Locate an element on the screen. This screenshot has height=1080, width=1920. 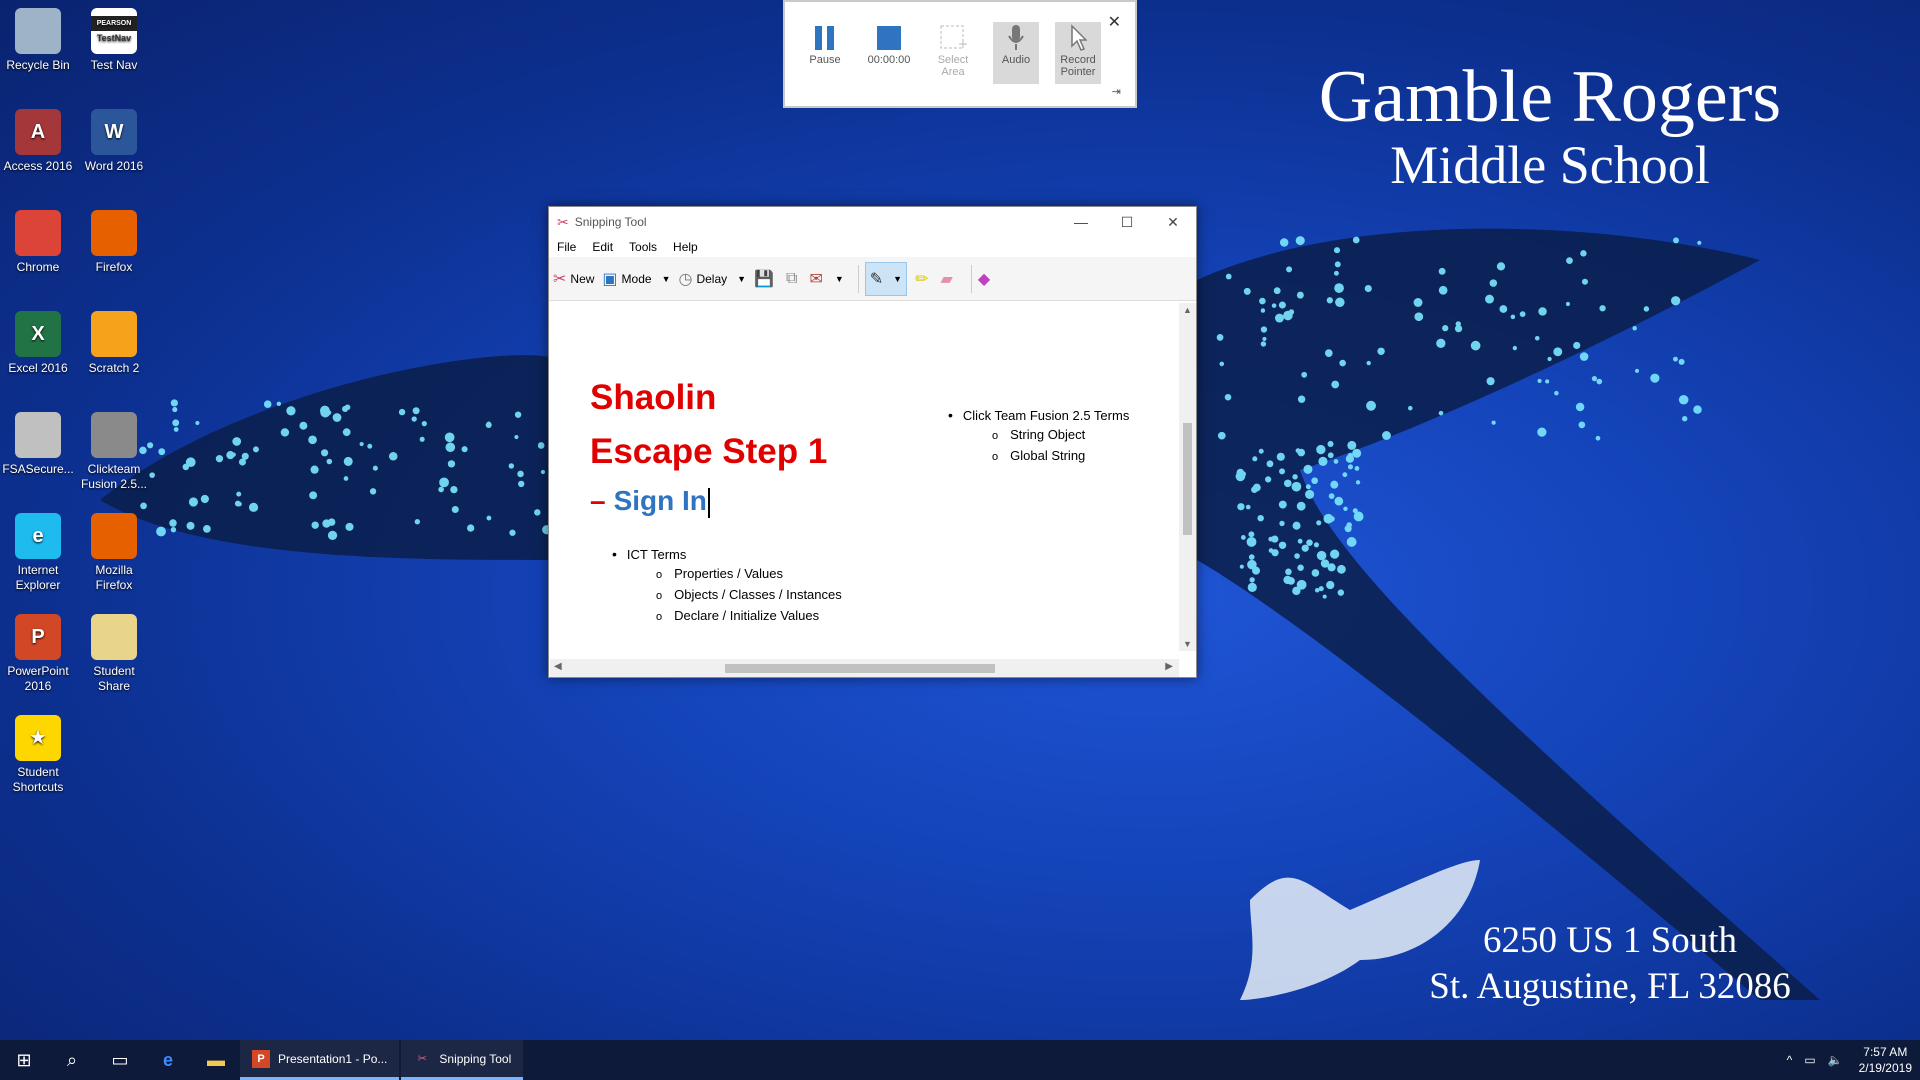
list-item: ICT Terms is located at coordinates (727, 554).